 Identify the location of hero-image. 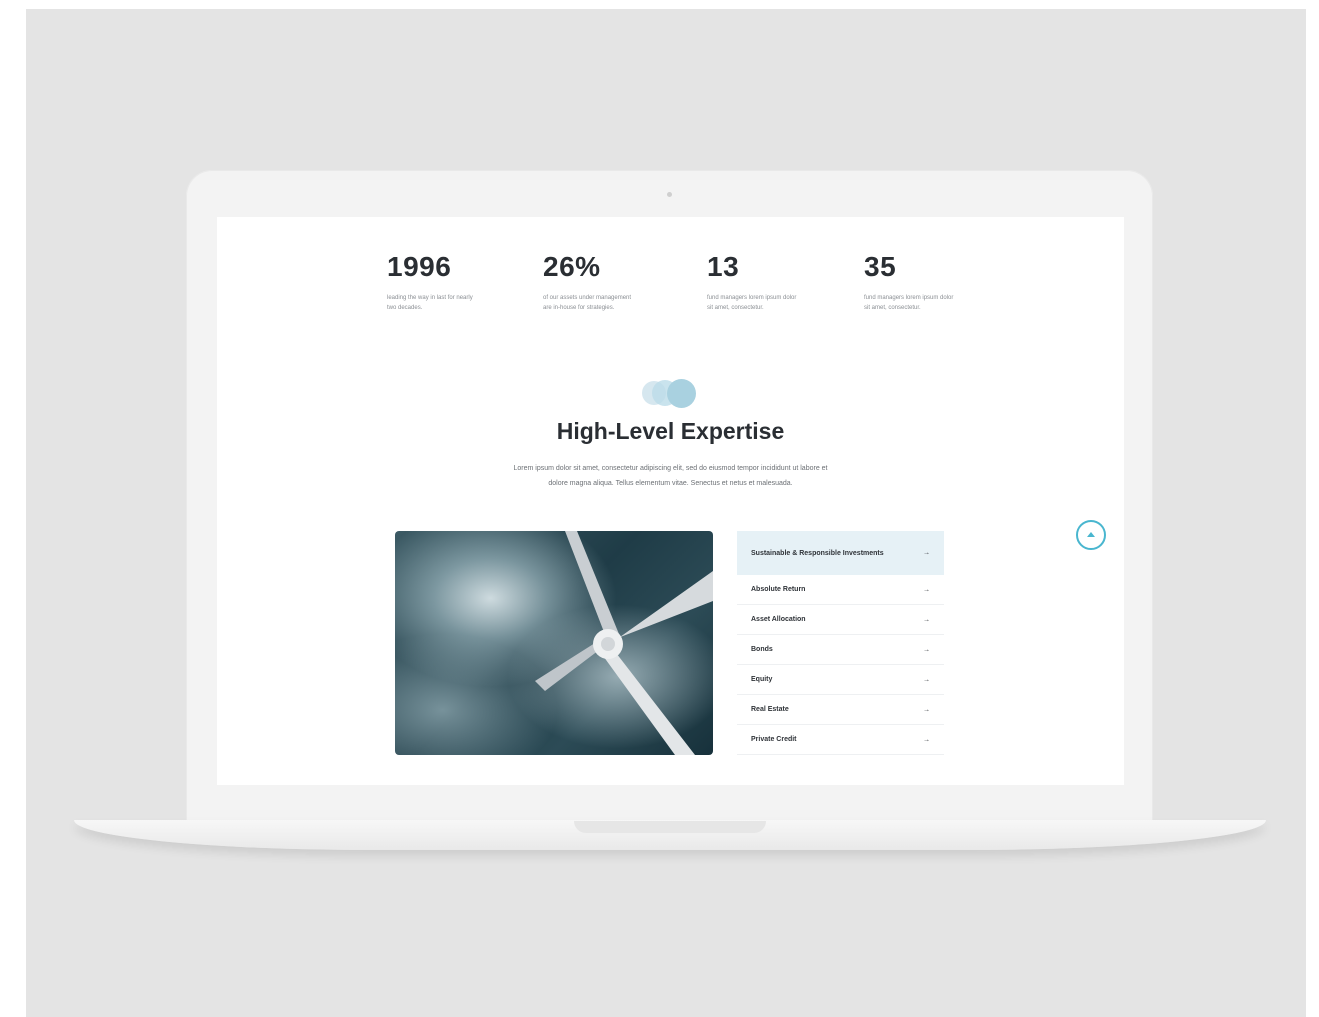
(554, 643).